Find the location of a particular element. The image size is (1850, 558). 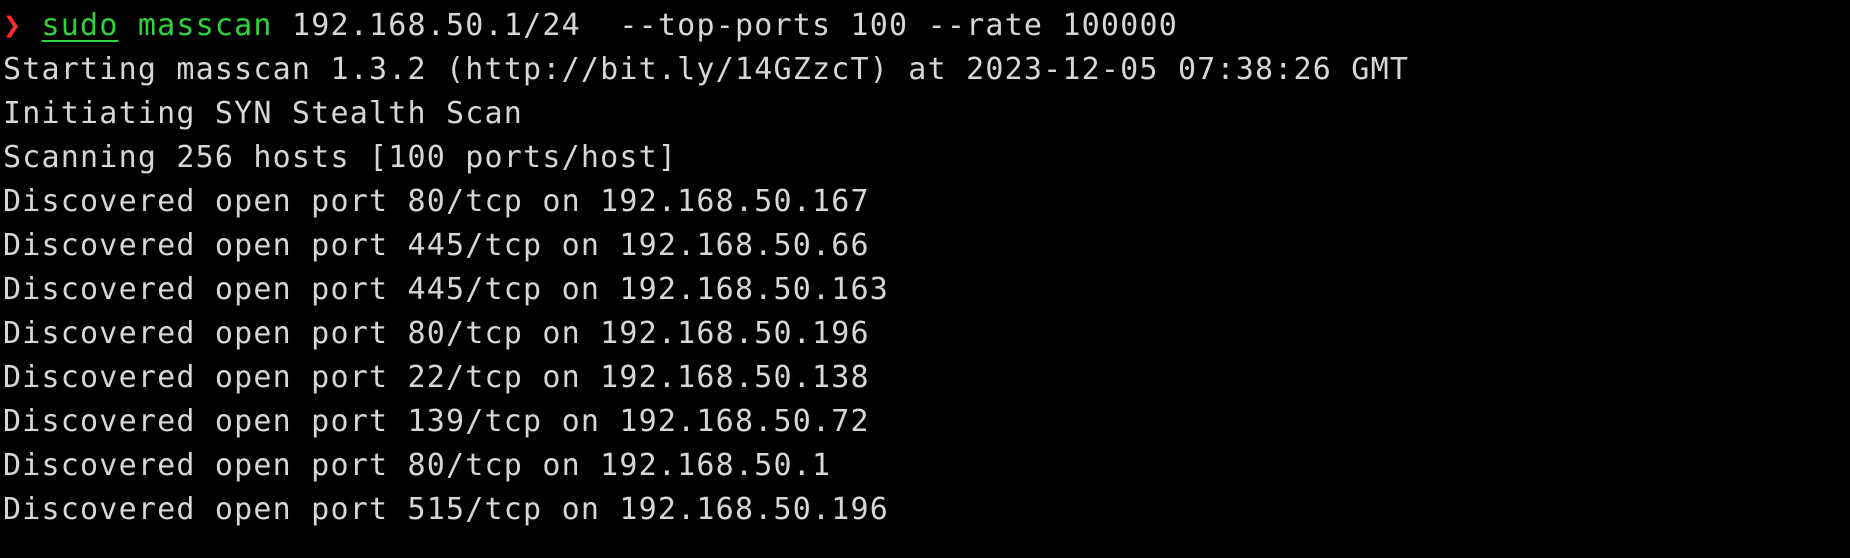

output-line: Scanning 256 hosts [100 ports/host] is located at coordinates (340, 157).